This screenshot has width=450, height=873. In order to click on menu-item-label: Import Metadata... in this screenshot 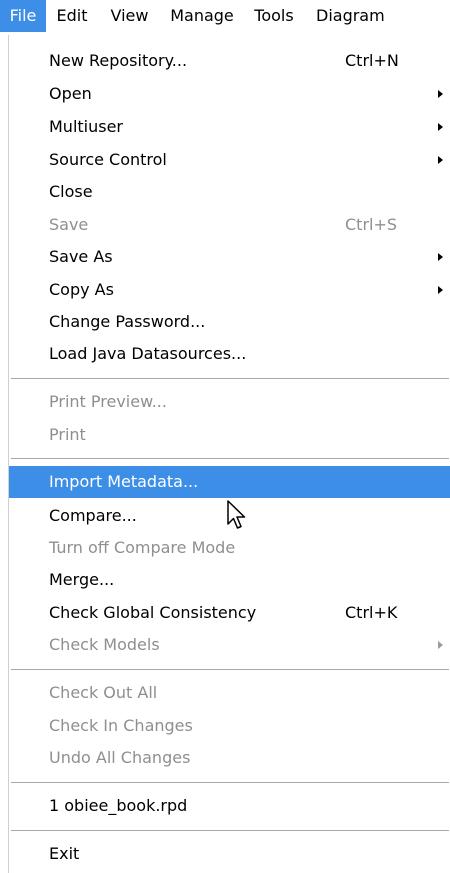, I will do `click(124, 481)`.